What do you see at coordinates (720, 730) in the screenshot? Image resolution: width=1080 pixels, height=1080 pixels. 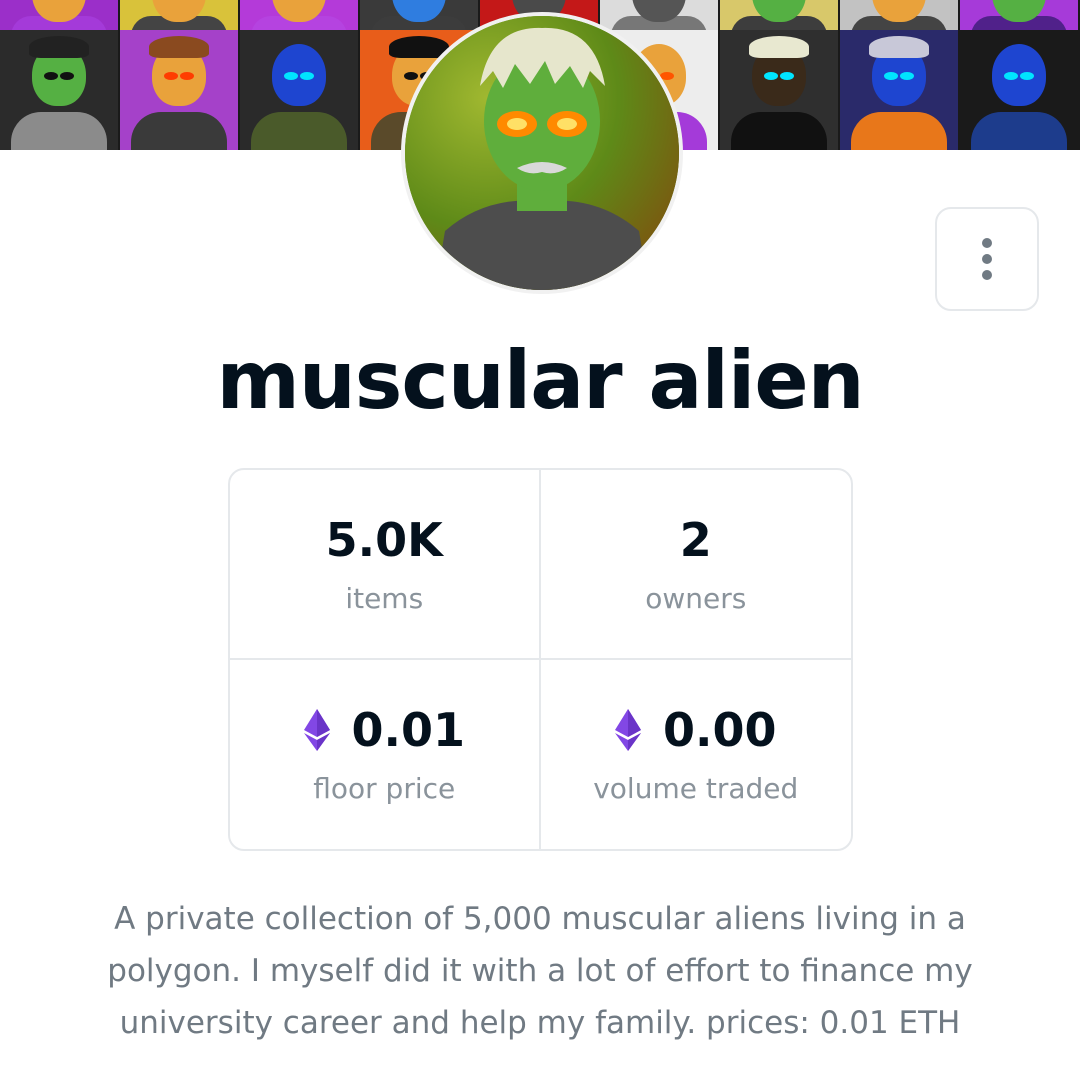 I see `stat-value-text: 0.00` at bounding box center [720, 730].